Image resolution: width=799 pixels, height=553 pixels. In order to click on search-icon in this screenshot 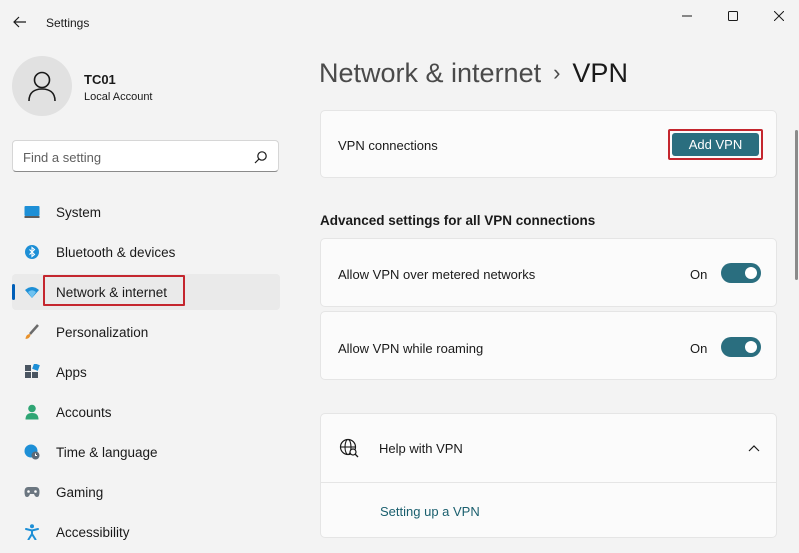, I will do `click(261, 157)`.